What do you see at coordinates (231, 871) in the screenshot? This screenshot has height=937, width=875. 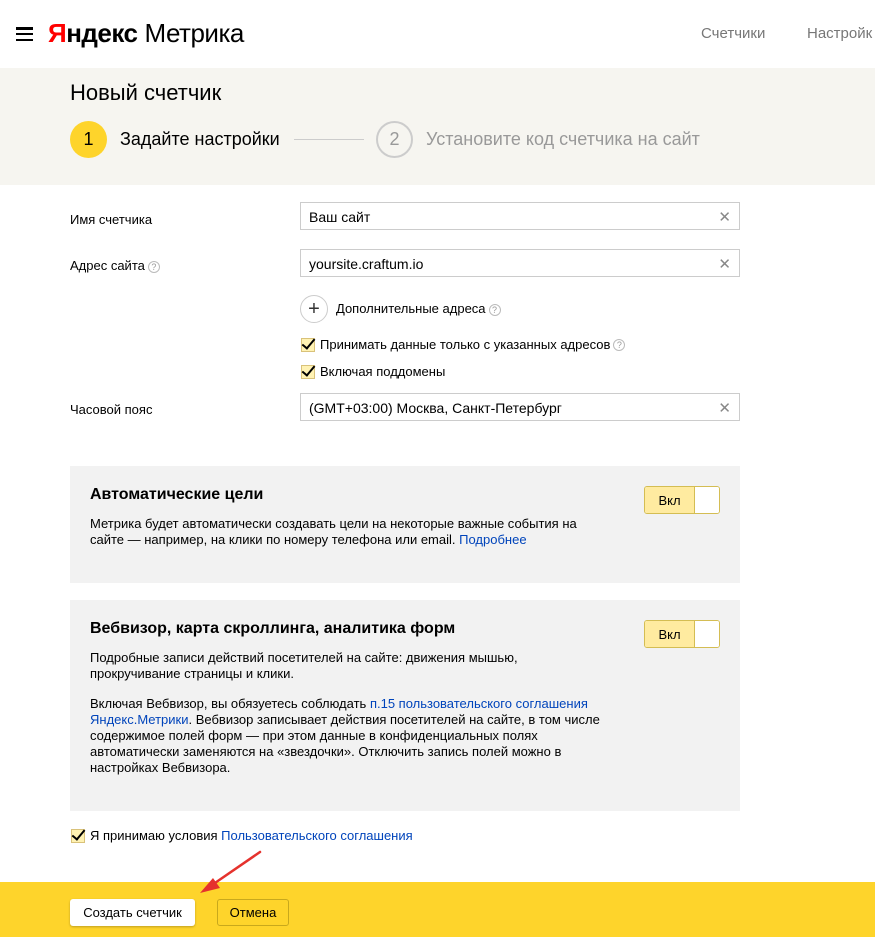 I see `annotation-arrow-icon` at bounding box center [231, 871].